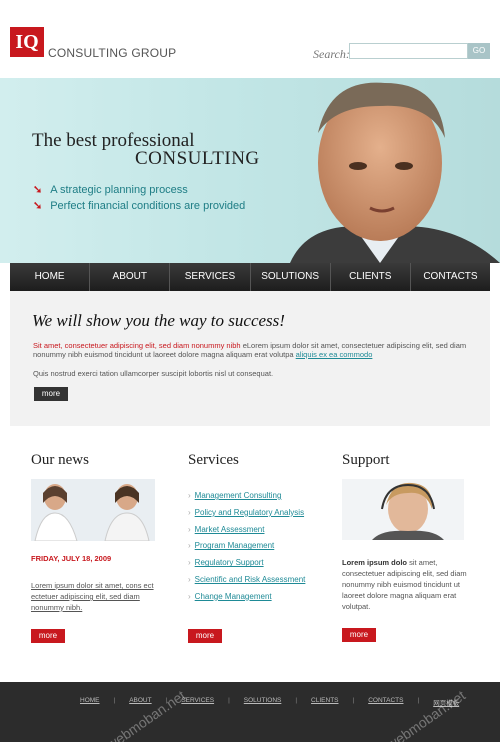 This screenshot has width=500, height=753. Describe the element at coordinates (246, 516) in the screenshot. I see `services-list-item: › Policy and Regulatory Analysis` at that location.